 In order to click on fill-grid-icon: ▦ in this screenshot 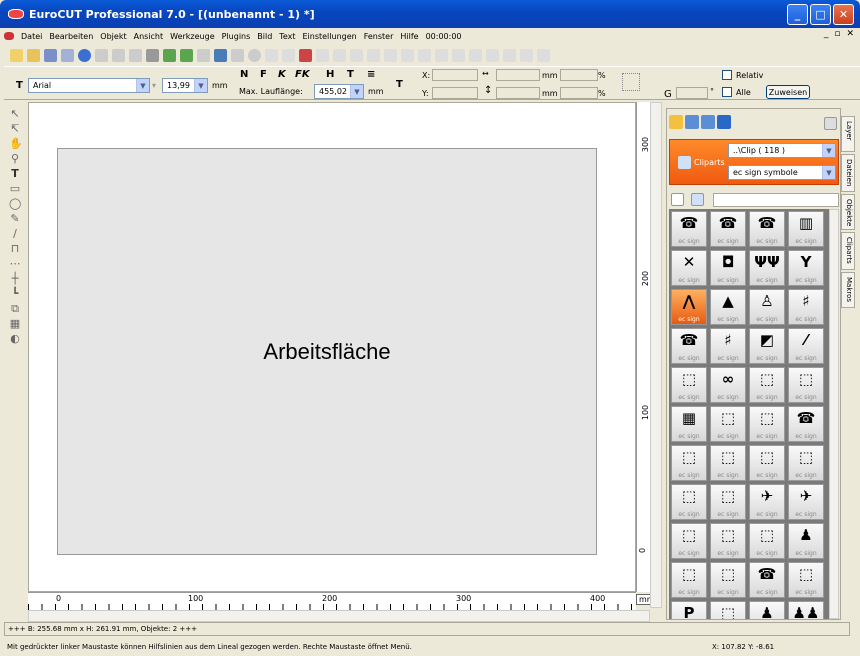, I will do `click(15, 324)`.